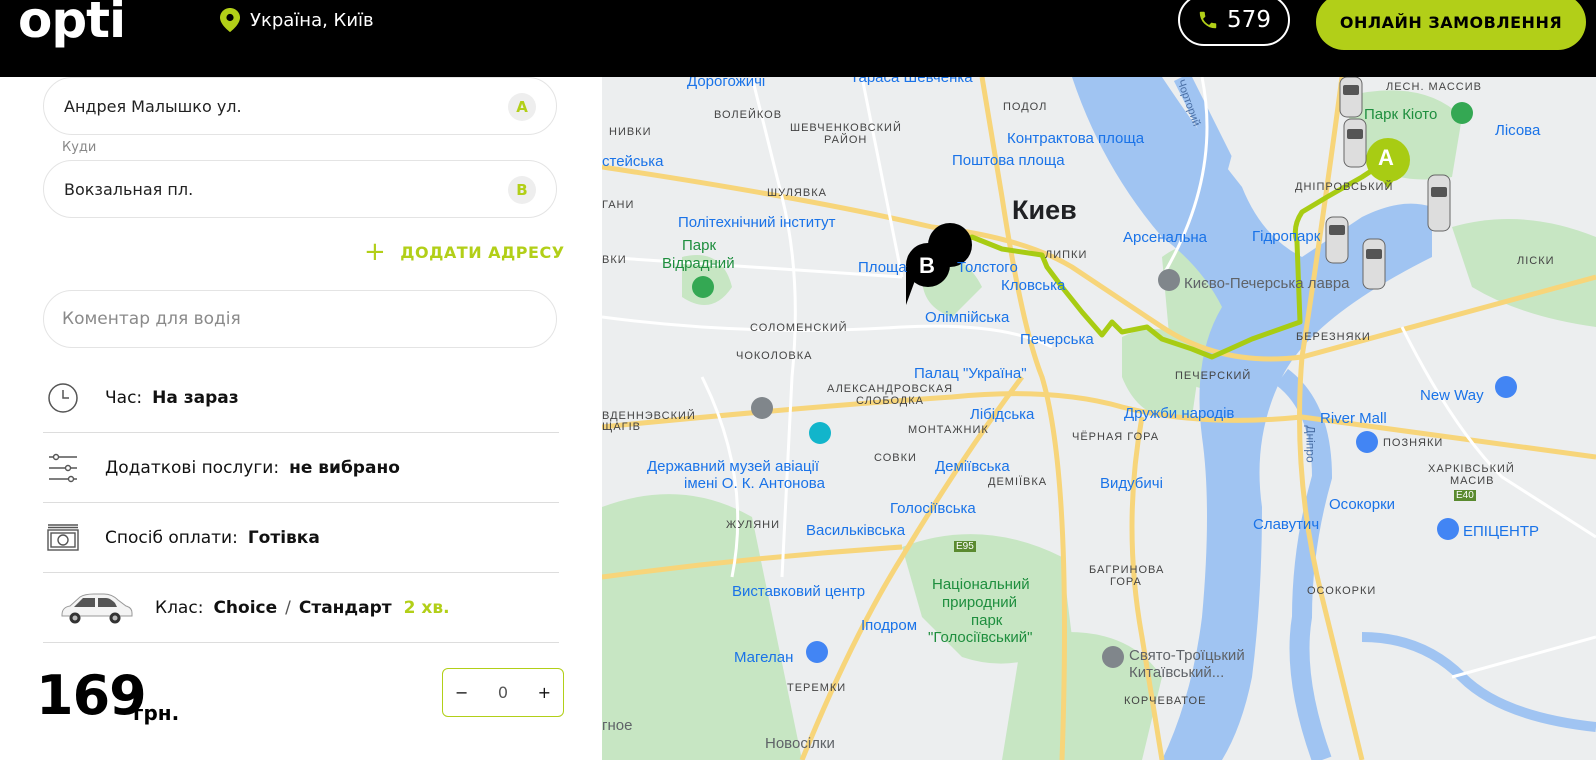 The width and height of the screenshot is (1596, 760). What do you see at coordinates (283, 537) in the screenshot?
I see `payment-value: Готівка` at bounding box center [283, 537].